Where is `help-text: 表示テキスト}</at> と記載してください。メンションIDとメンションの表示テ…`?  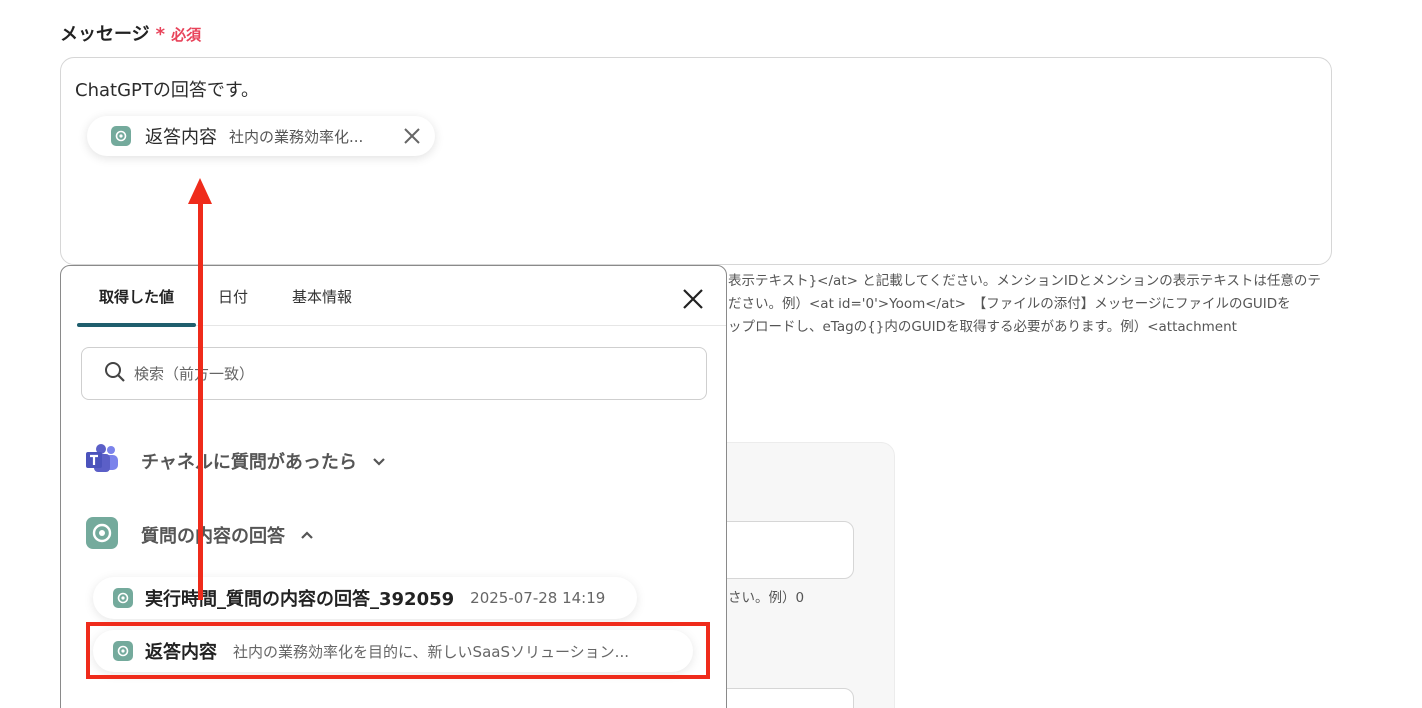
help-text: 表示テキスト}</at> と記載してください。メンションIDとメンションの表示テ… is located at coordinates (1033, 304).